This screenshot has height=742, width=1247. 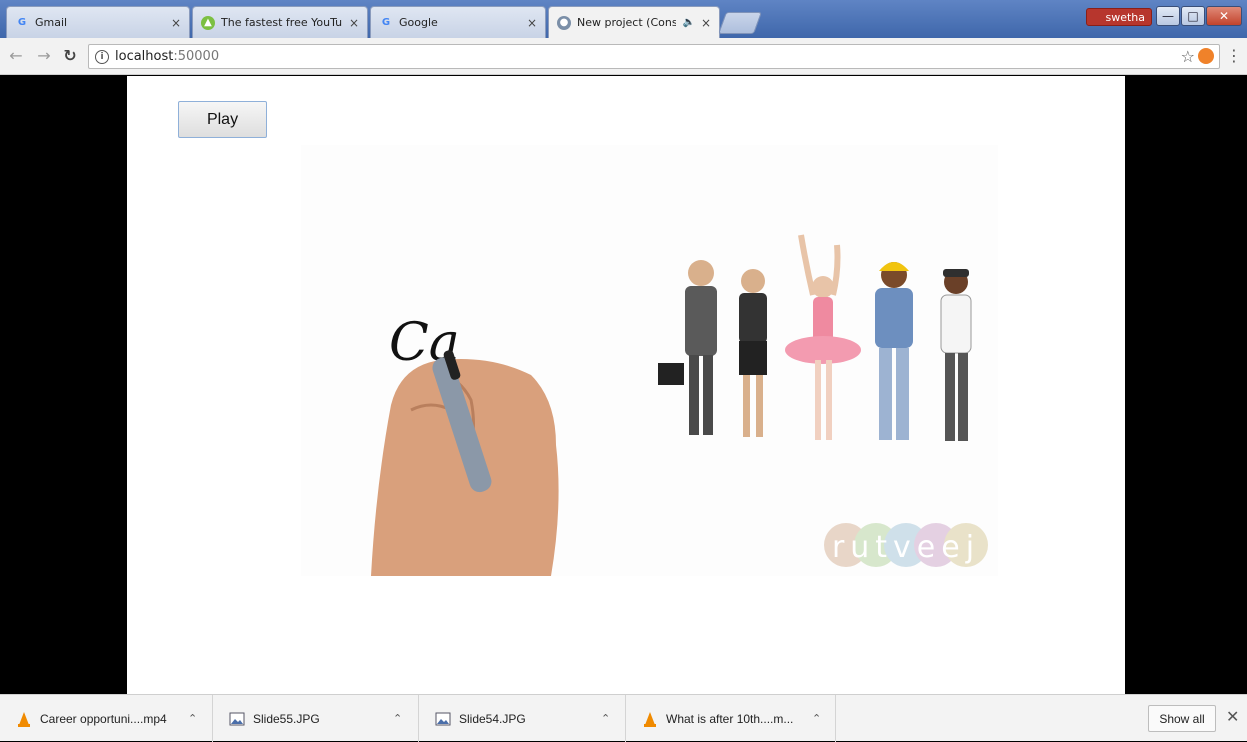 I want to click on download-filename: Slide55.JPG, so click(x=286, y=718).